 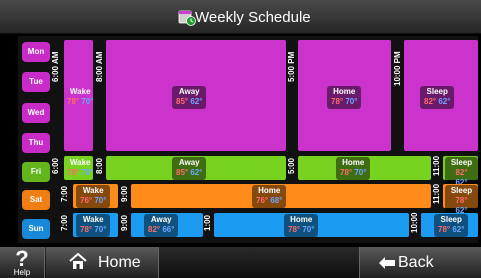 I want to click on saturday-home-label: Home 76° 68°, so click(x=269, y=196).